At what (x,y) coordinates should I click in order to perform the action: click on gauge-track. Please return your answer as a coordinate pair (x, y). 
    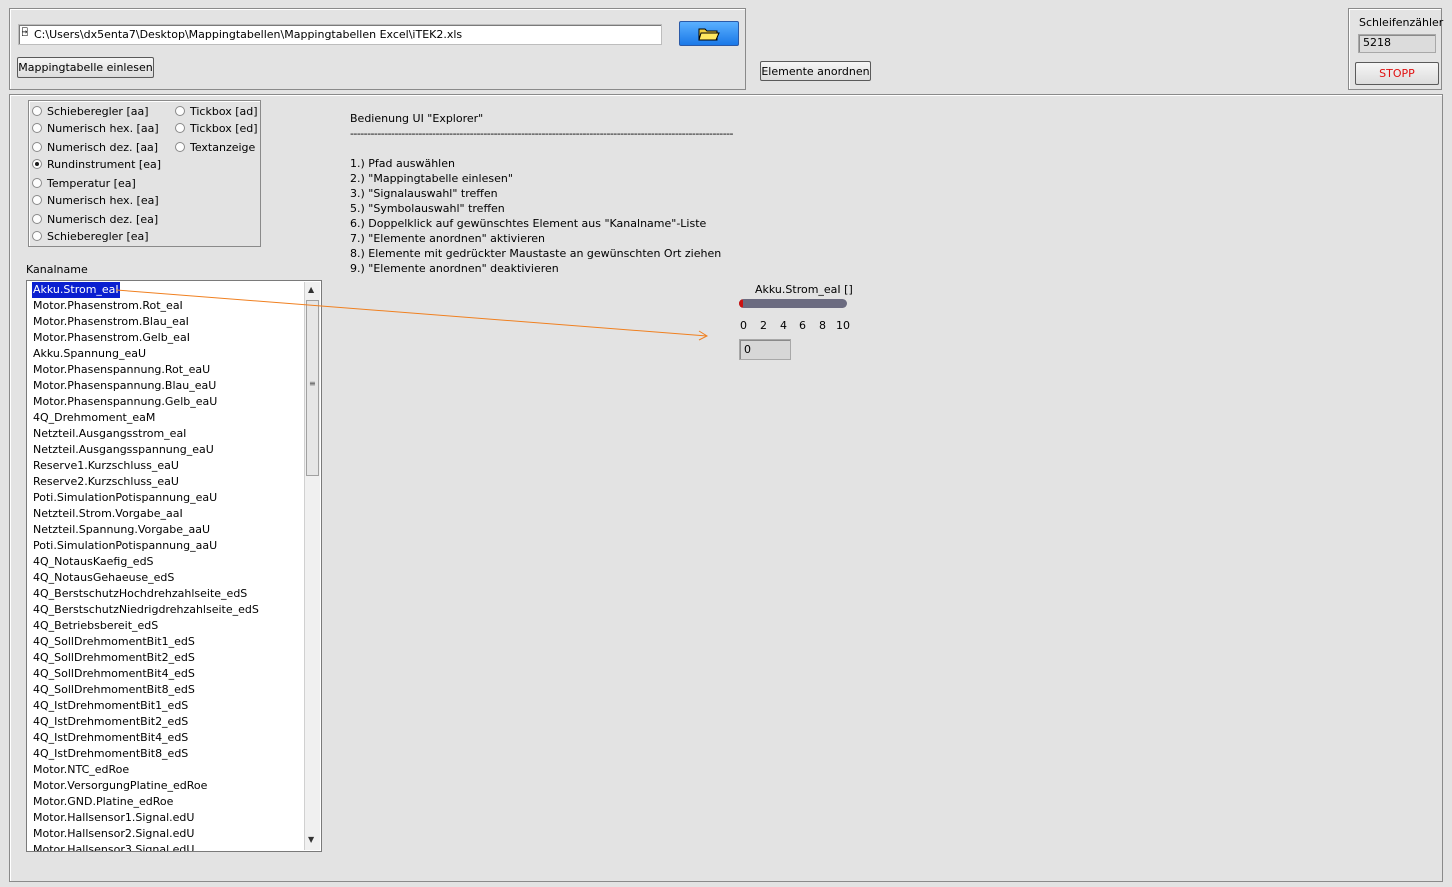
    Looking at the image, I should click on (793, 303).